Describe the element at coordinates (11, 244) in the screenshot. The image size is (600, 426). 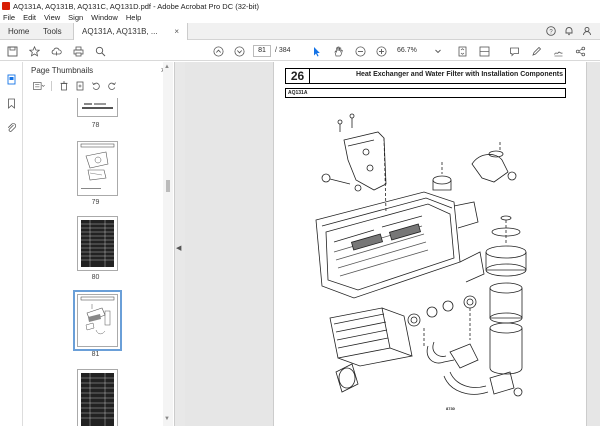
I see `left-rail` at that location.